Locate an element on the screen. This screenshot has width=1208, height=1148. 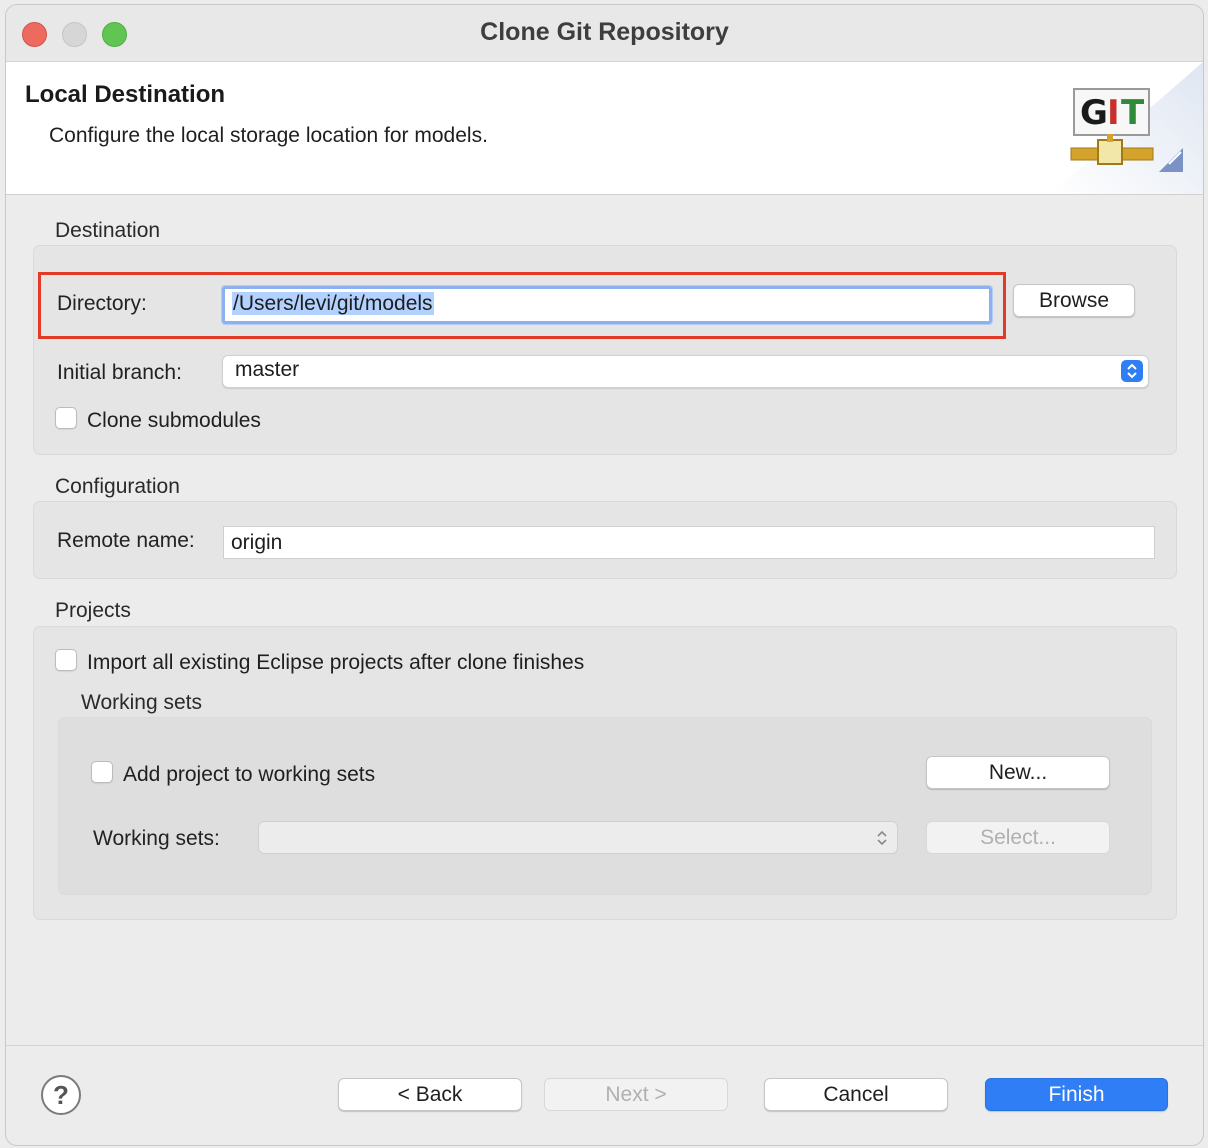
working-sets-group is located at coordinates (605, 806).